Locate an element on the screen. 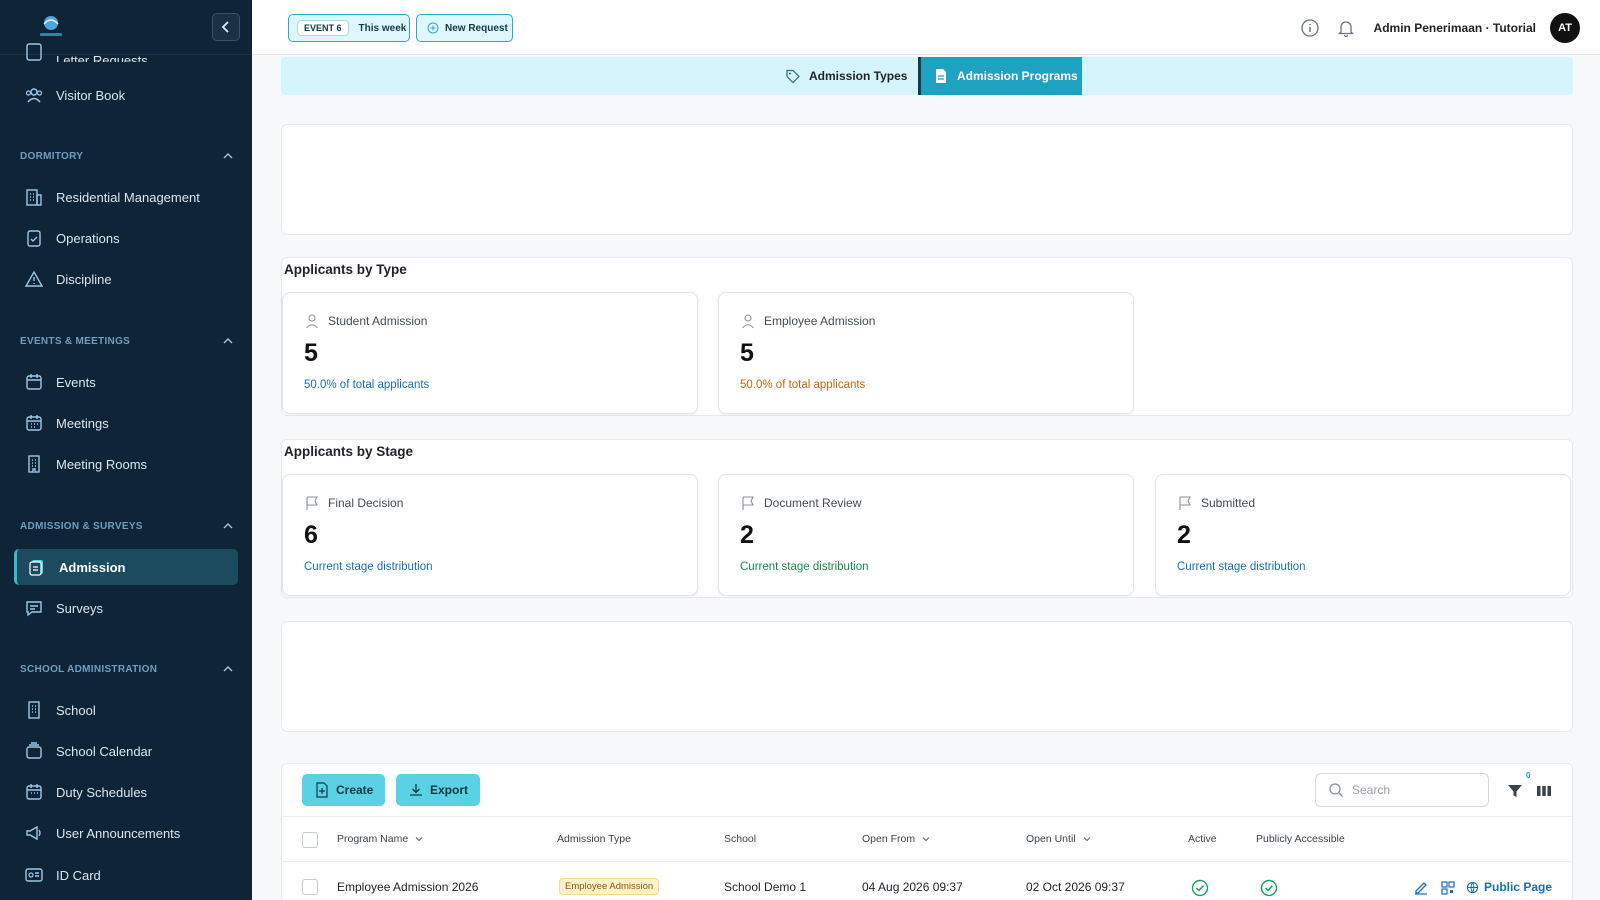 This screenshot has width=1600, height=900. user-name: Admin Penerimaan · Tutorial is located at coordinates (1455, 28).